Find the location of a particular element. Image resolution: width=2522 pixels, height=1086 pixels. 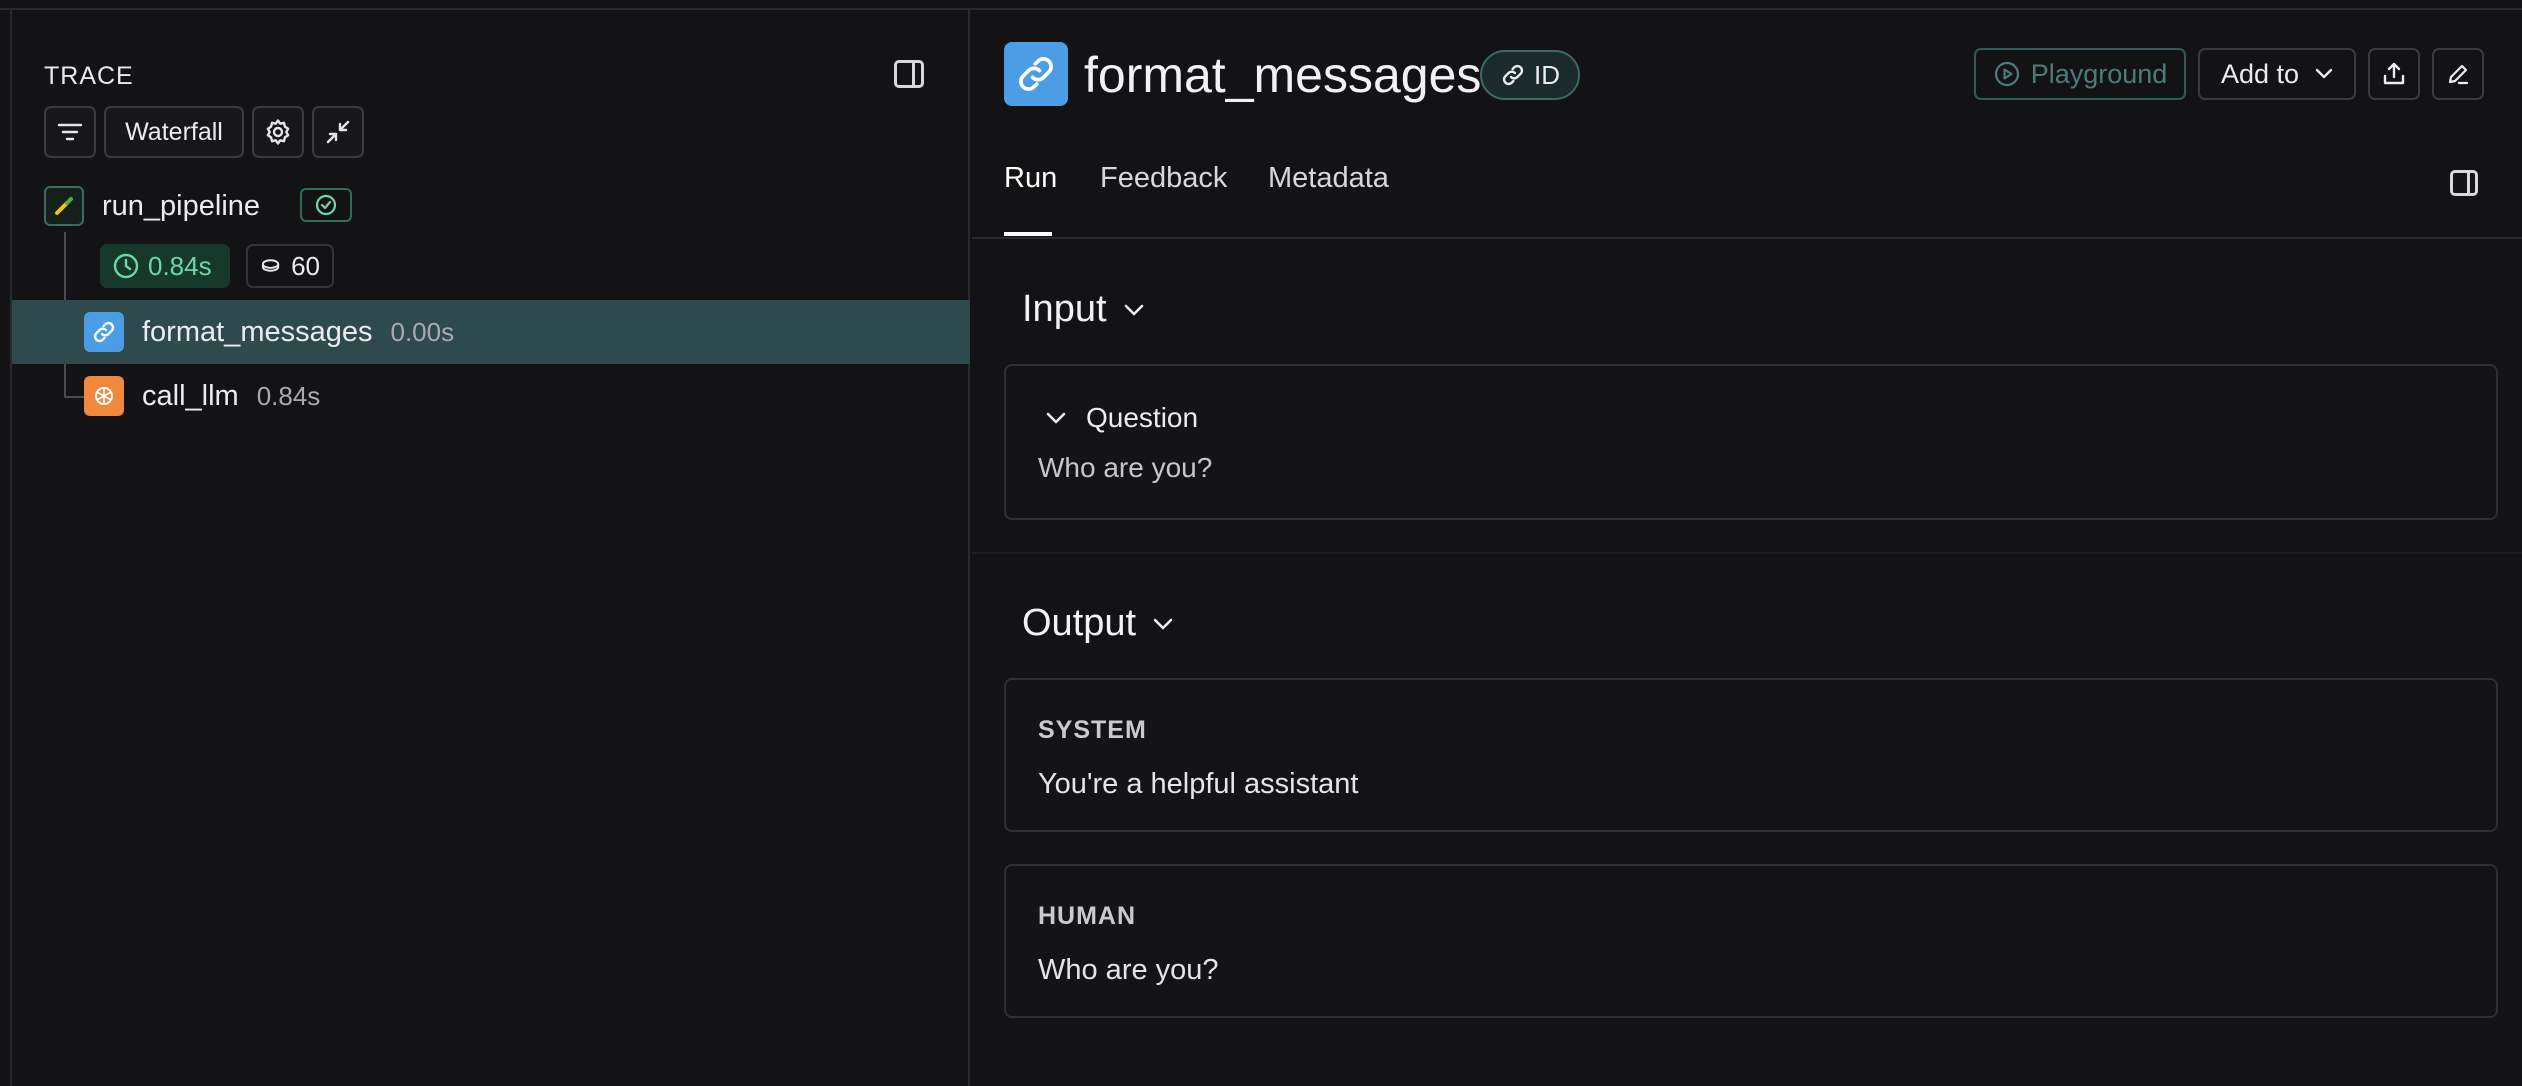

latency-value: 0.84s is located at coordinates (180, 265).